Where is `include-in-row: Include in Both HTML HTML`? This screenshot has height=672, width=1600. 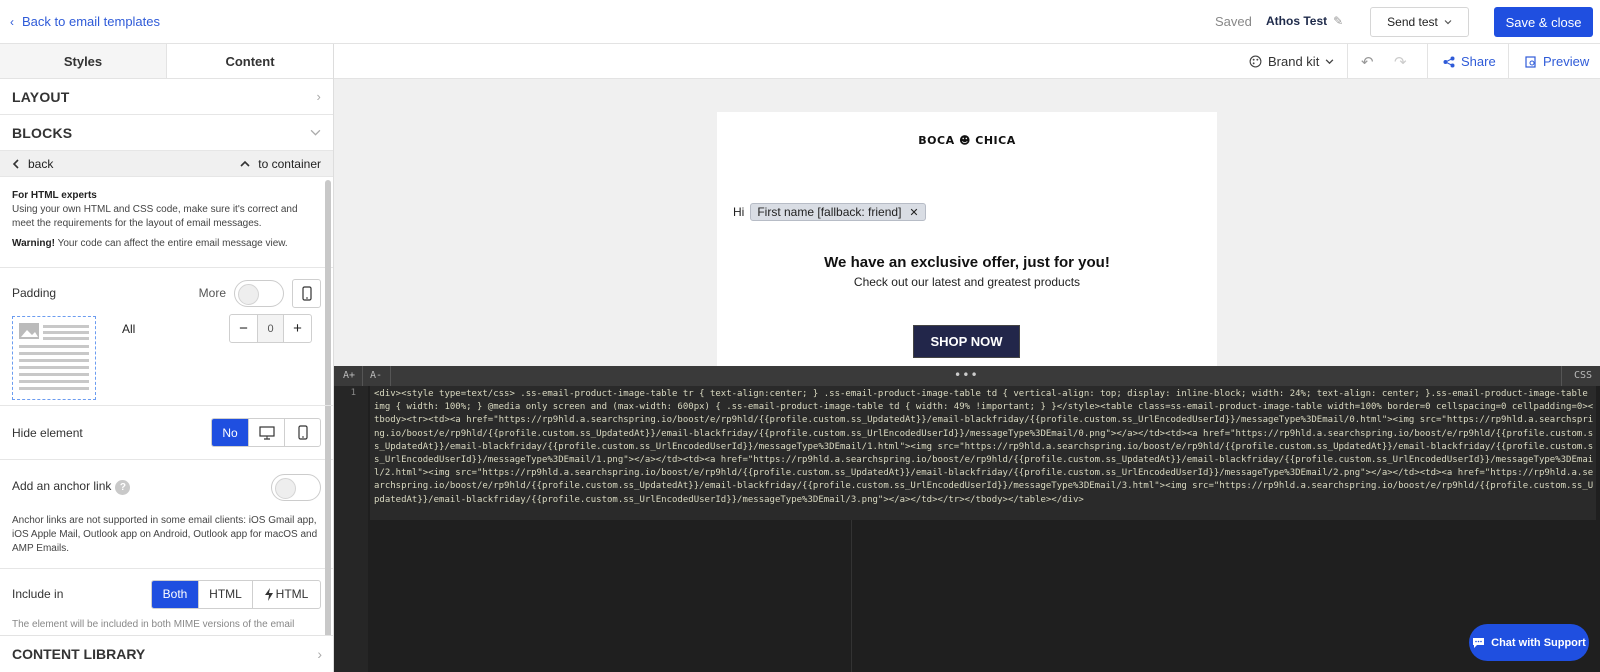
include-in-row: Include in Both HTML HTML is located at coordinates (166, 594).